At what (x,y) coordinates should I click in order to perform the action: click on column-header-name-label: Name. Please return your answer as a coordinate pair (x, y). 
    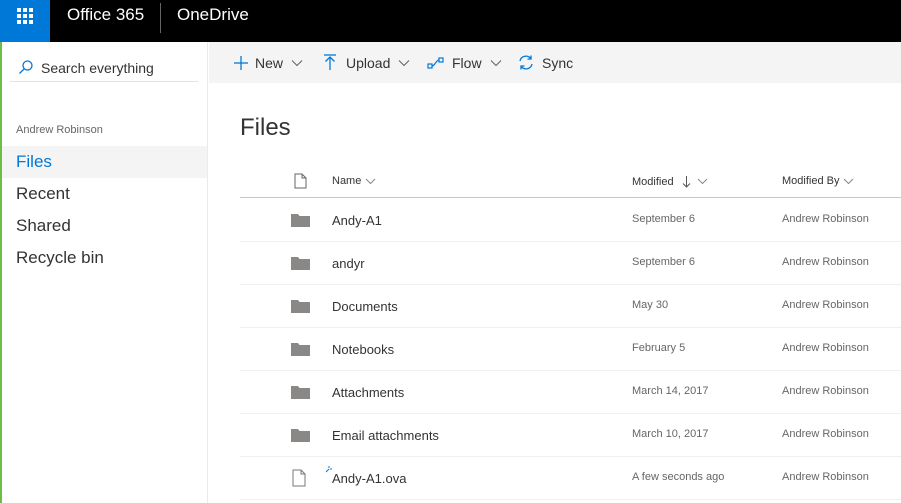
    Looking at the image, I should click on (347, 181).